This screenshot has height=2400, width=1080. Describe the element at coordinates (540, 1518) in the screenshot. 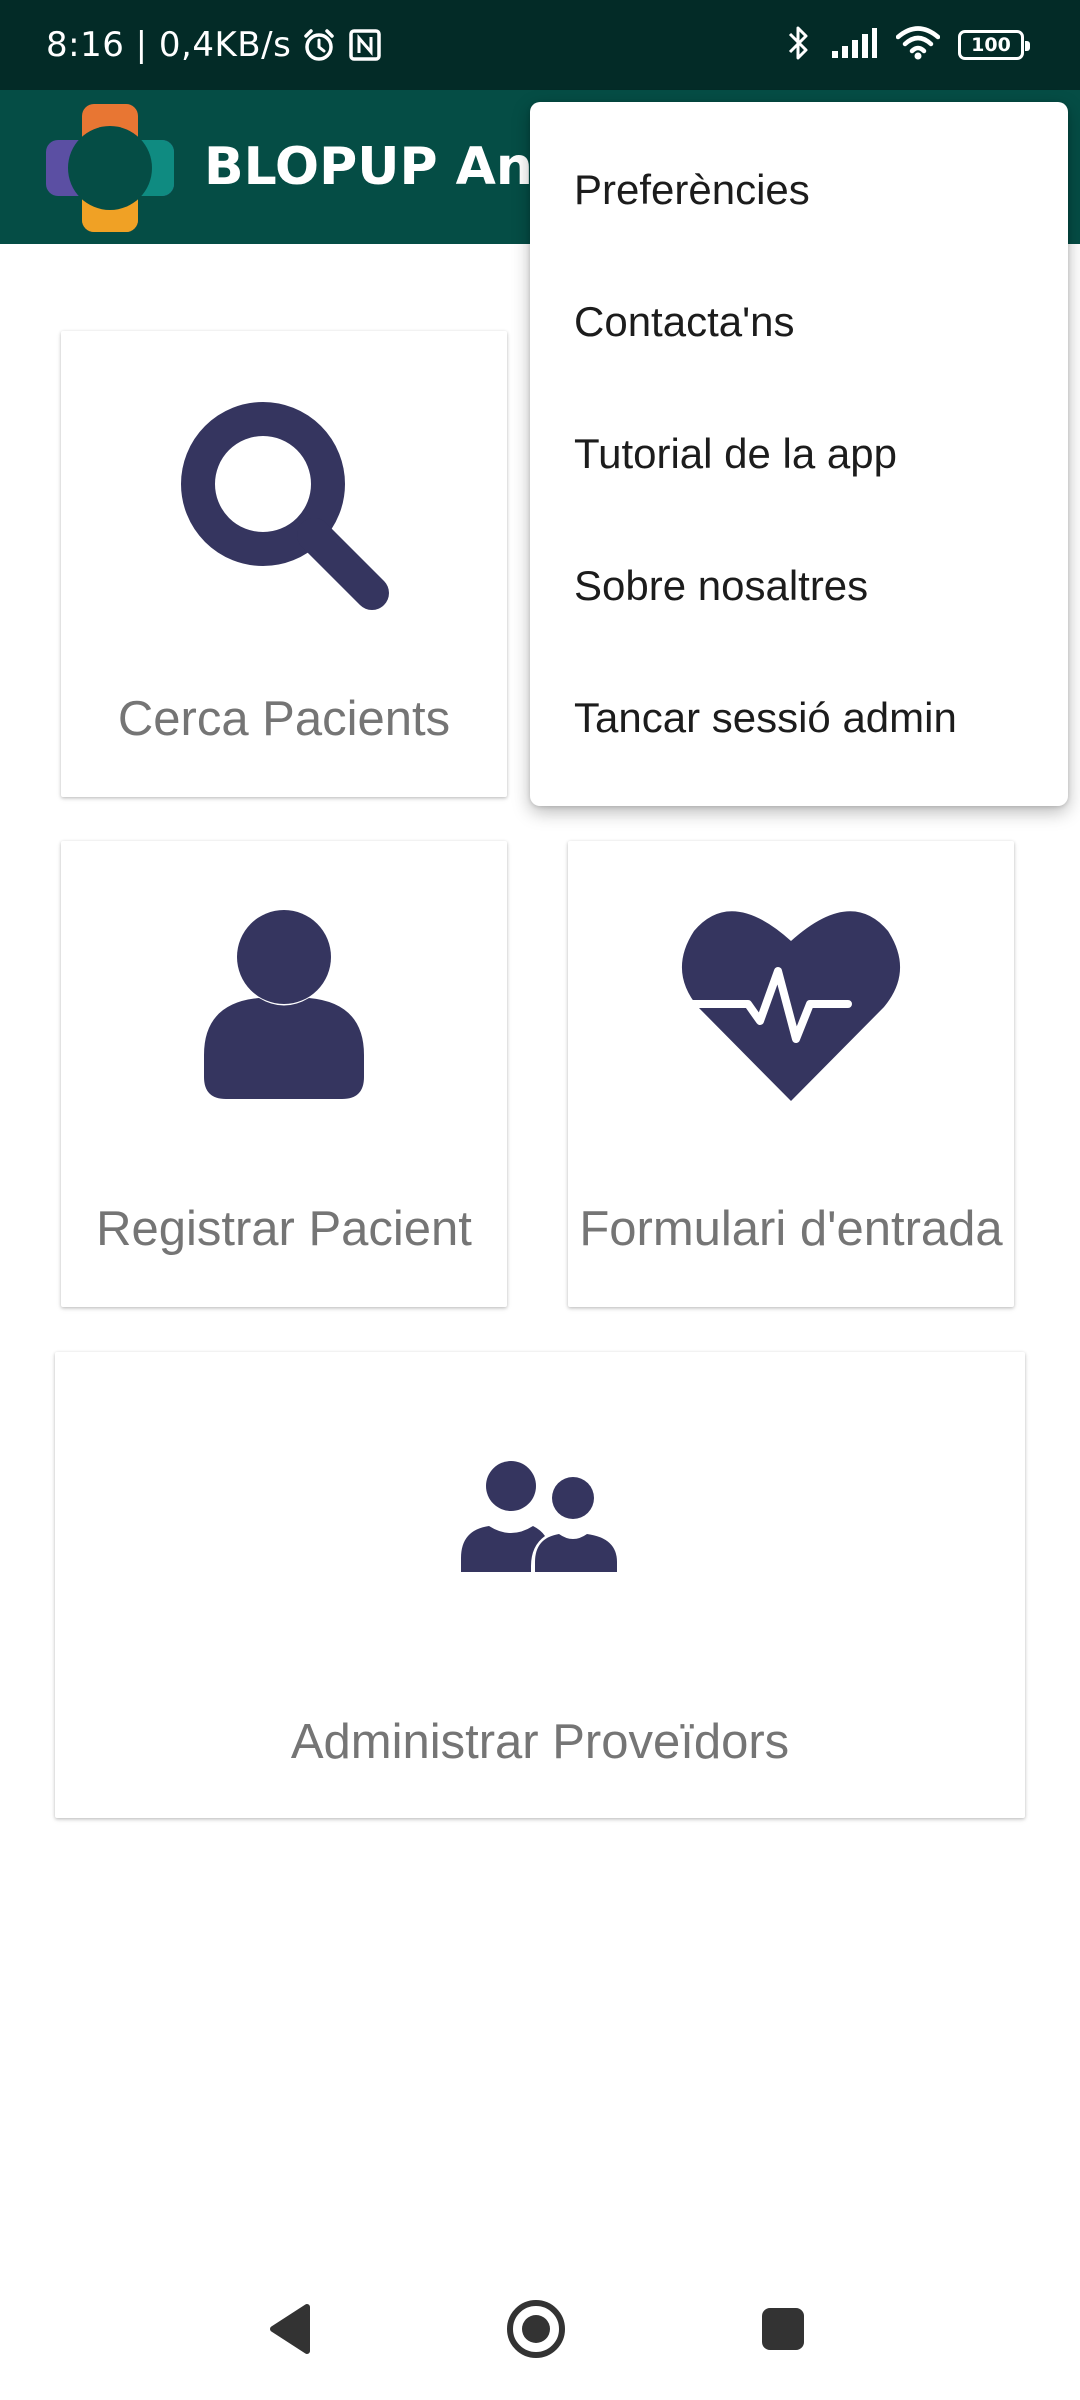

I see `group-icon` at that location.